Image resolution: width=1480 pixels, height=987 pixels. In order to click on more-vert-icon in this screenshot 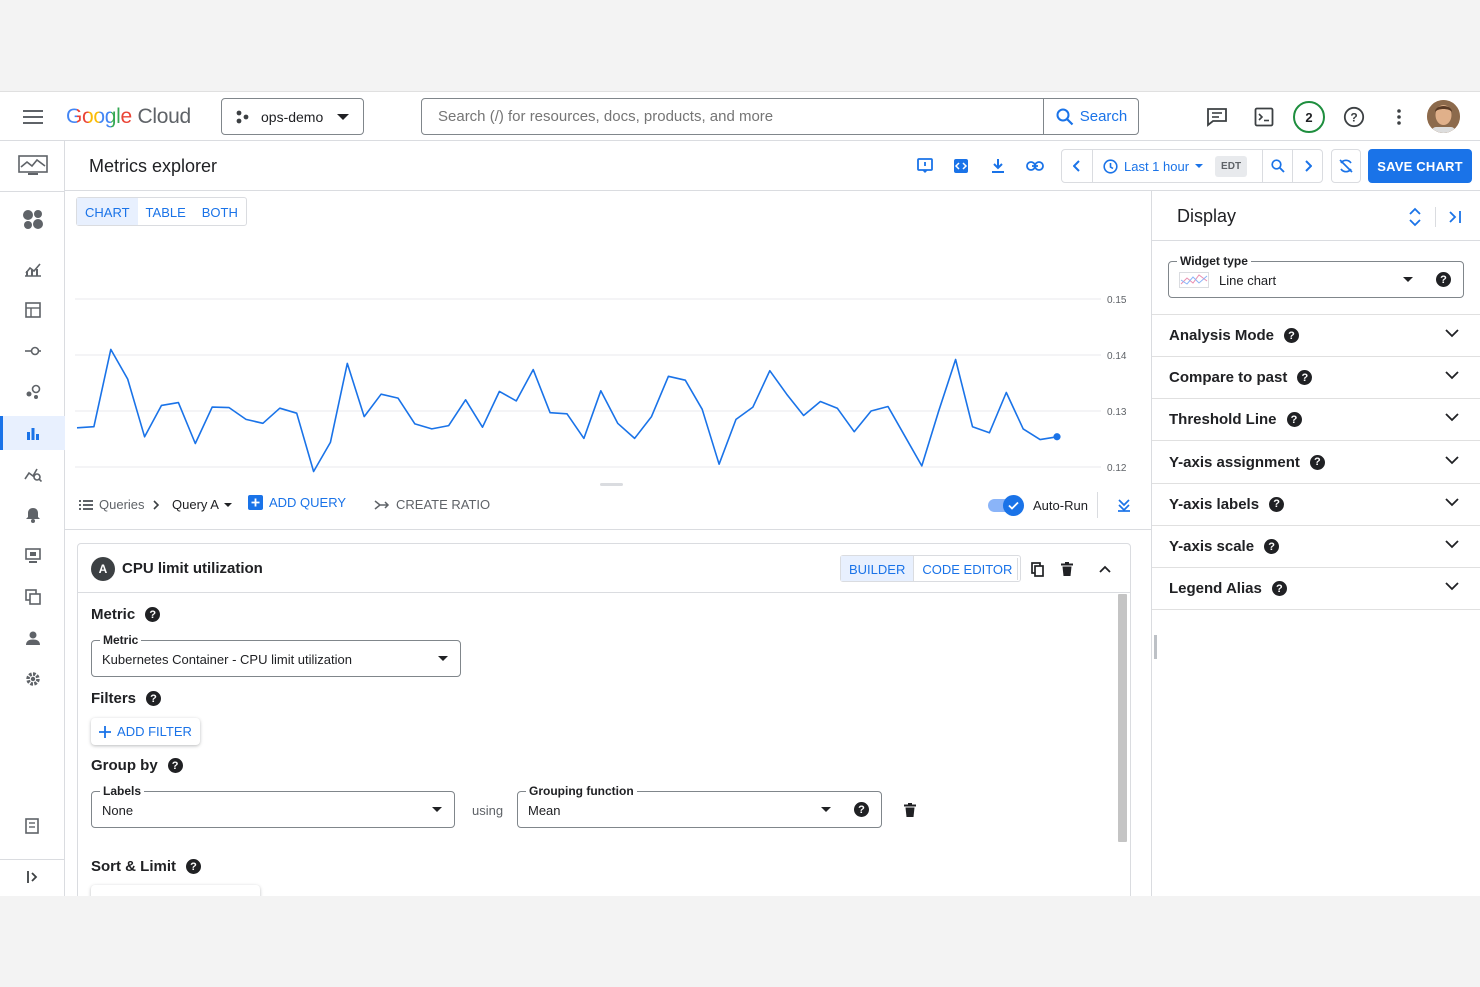, I will do `click(1399, 117)`.